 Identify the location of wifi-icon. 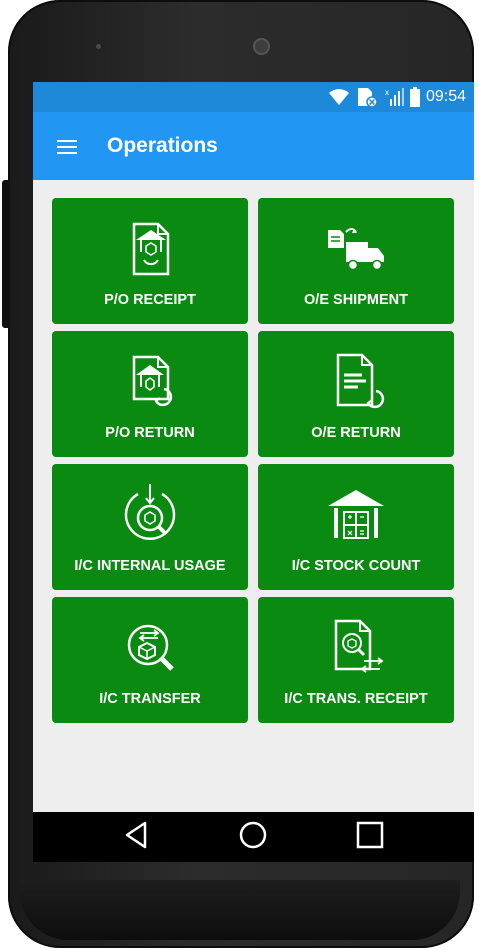
(338, 97).